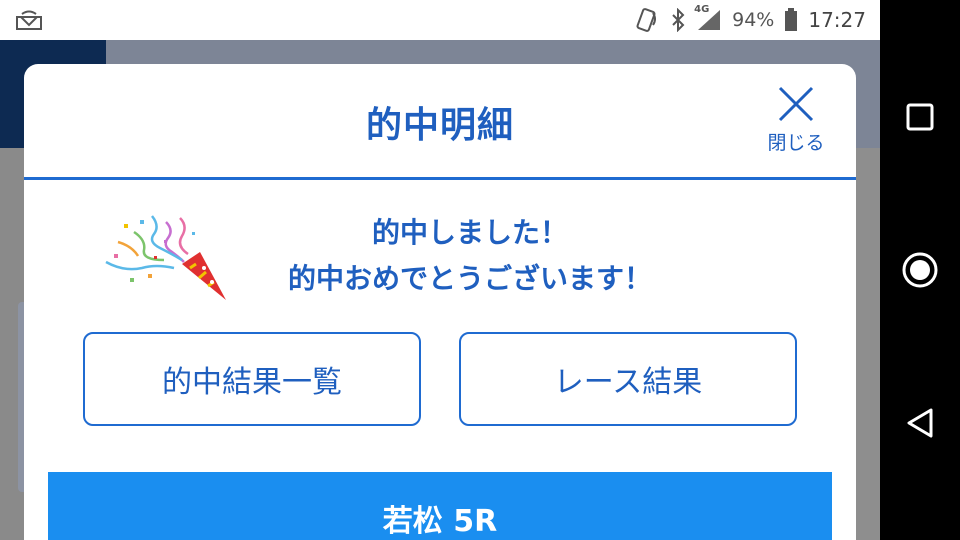 Image resolution: width=960 pixels, height=540 pixels. I want to click on recents-button, so click(920, 117).